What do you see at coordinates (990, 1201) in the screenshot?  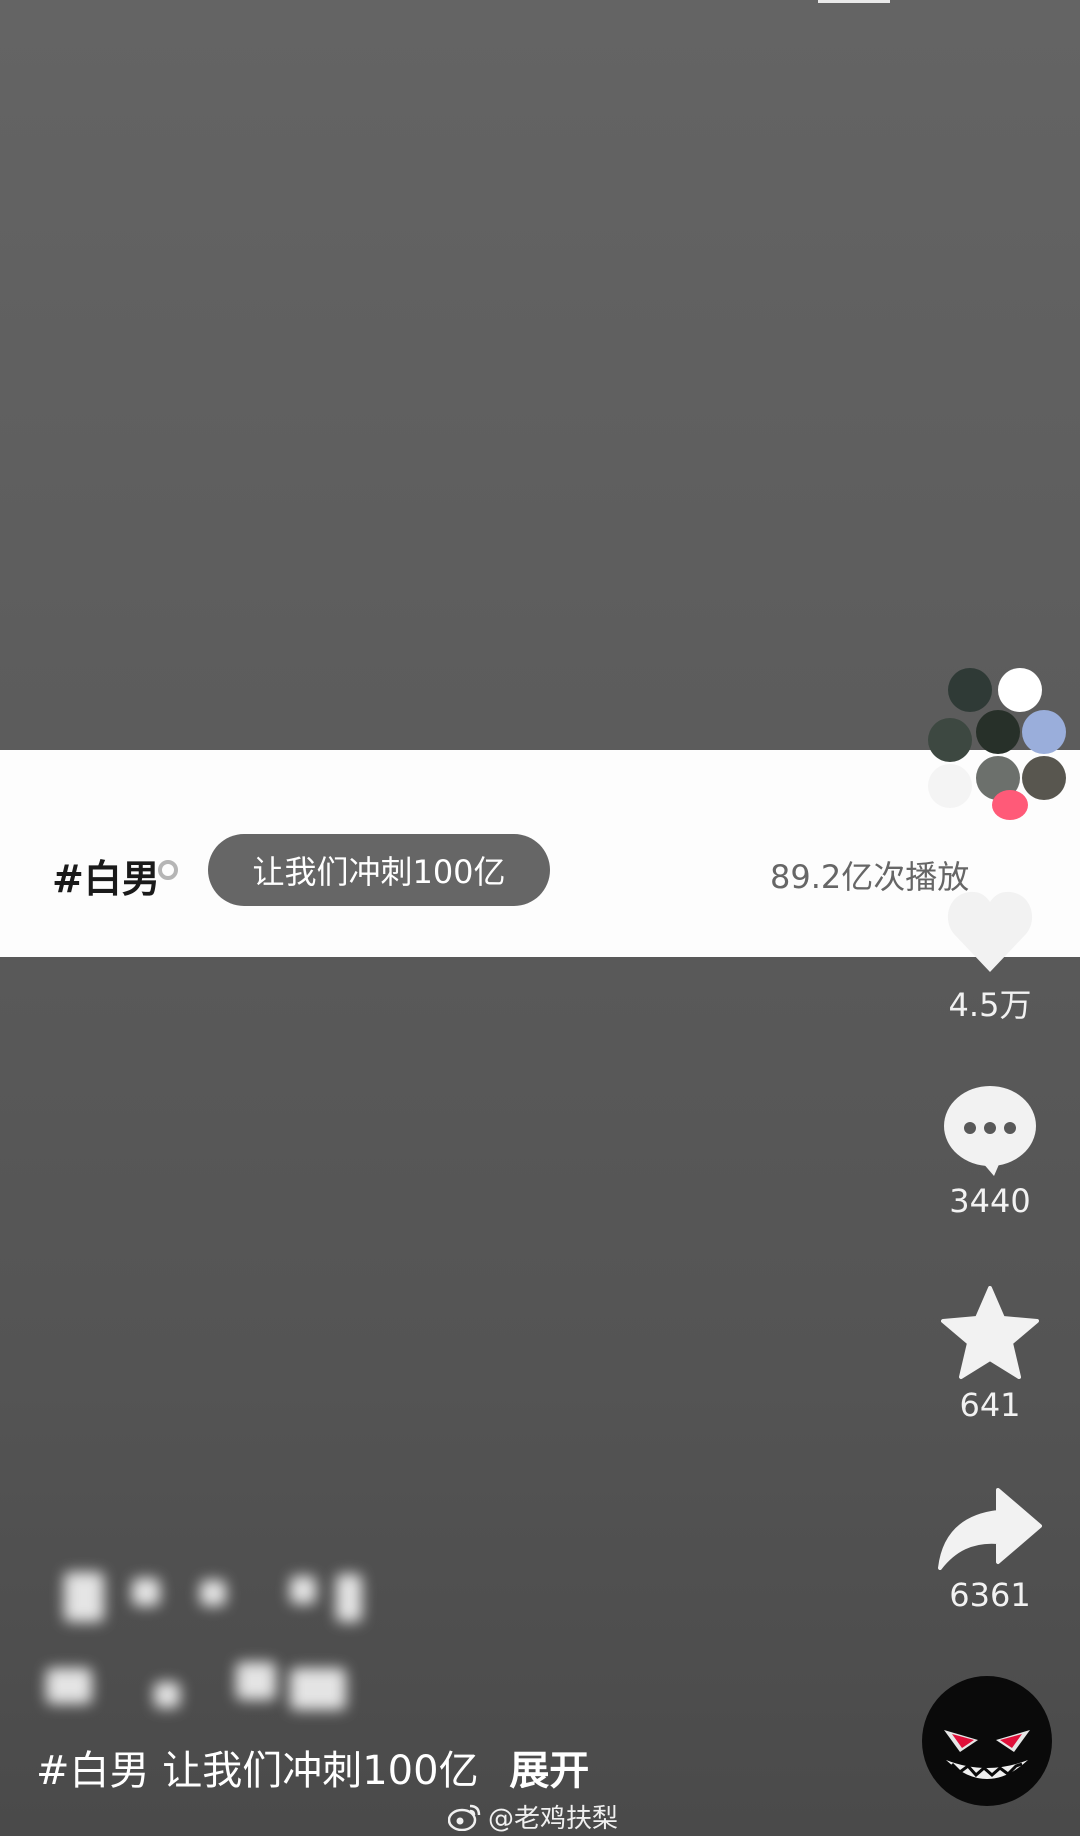 I see `comment-count: 3440` at bounding box center [990, 1201].